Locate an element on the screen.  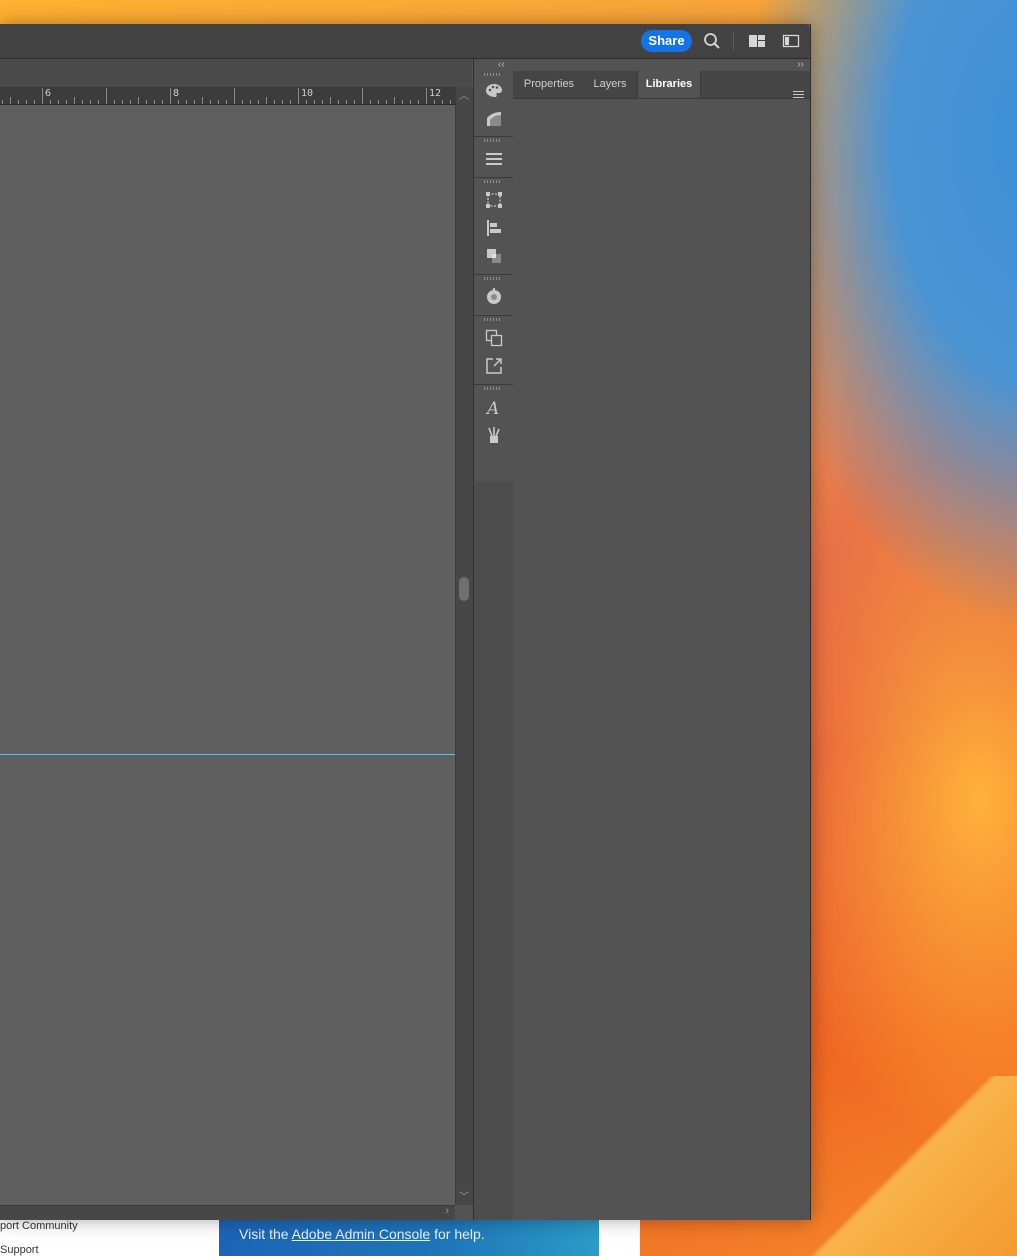
ruler-label: 12 is located at coordinates (435, 93).